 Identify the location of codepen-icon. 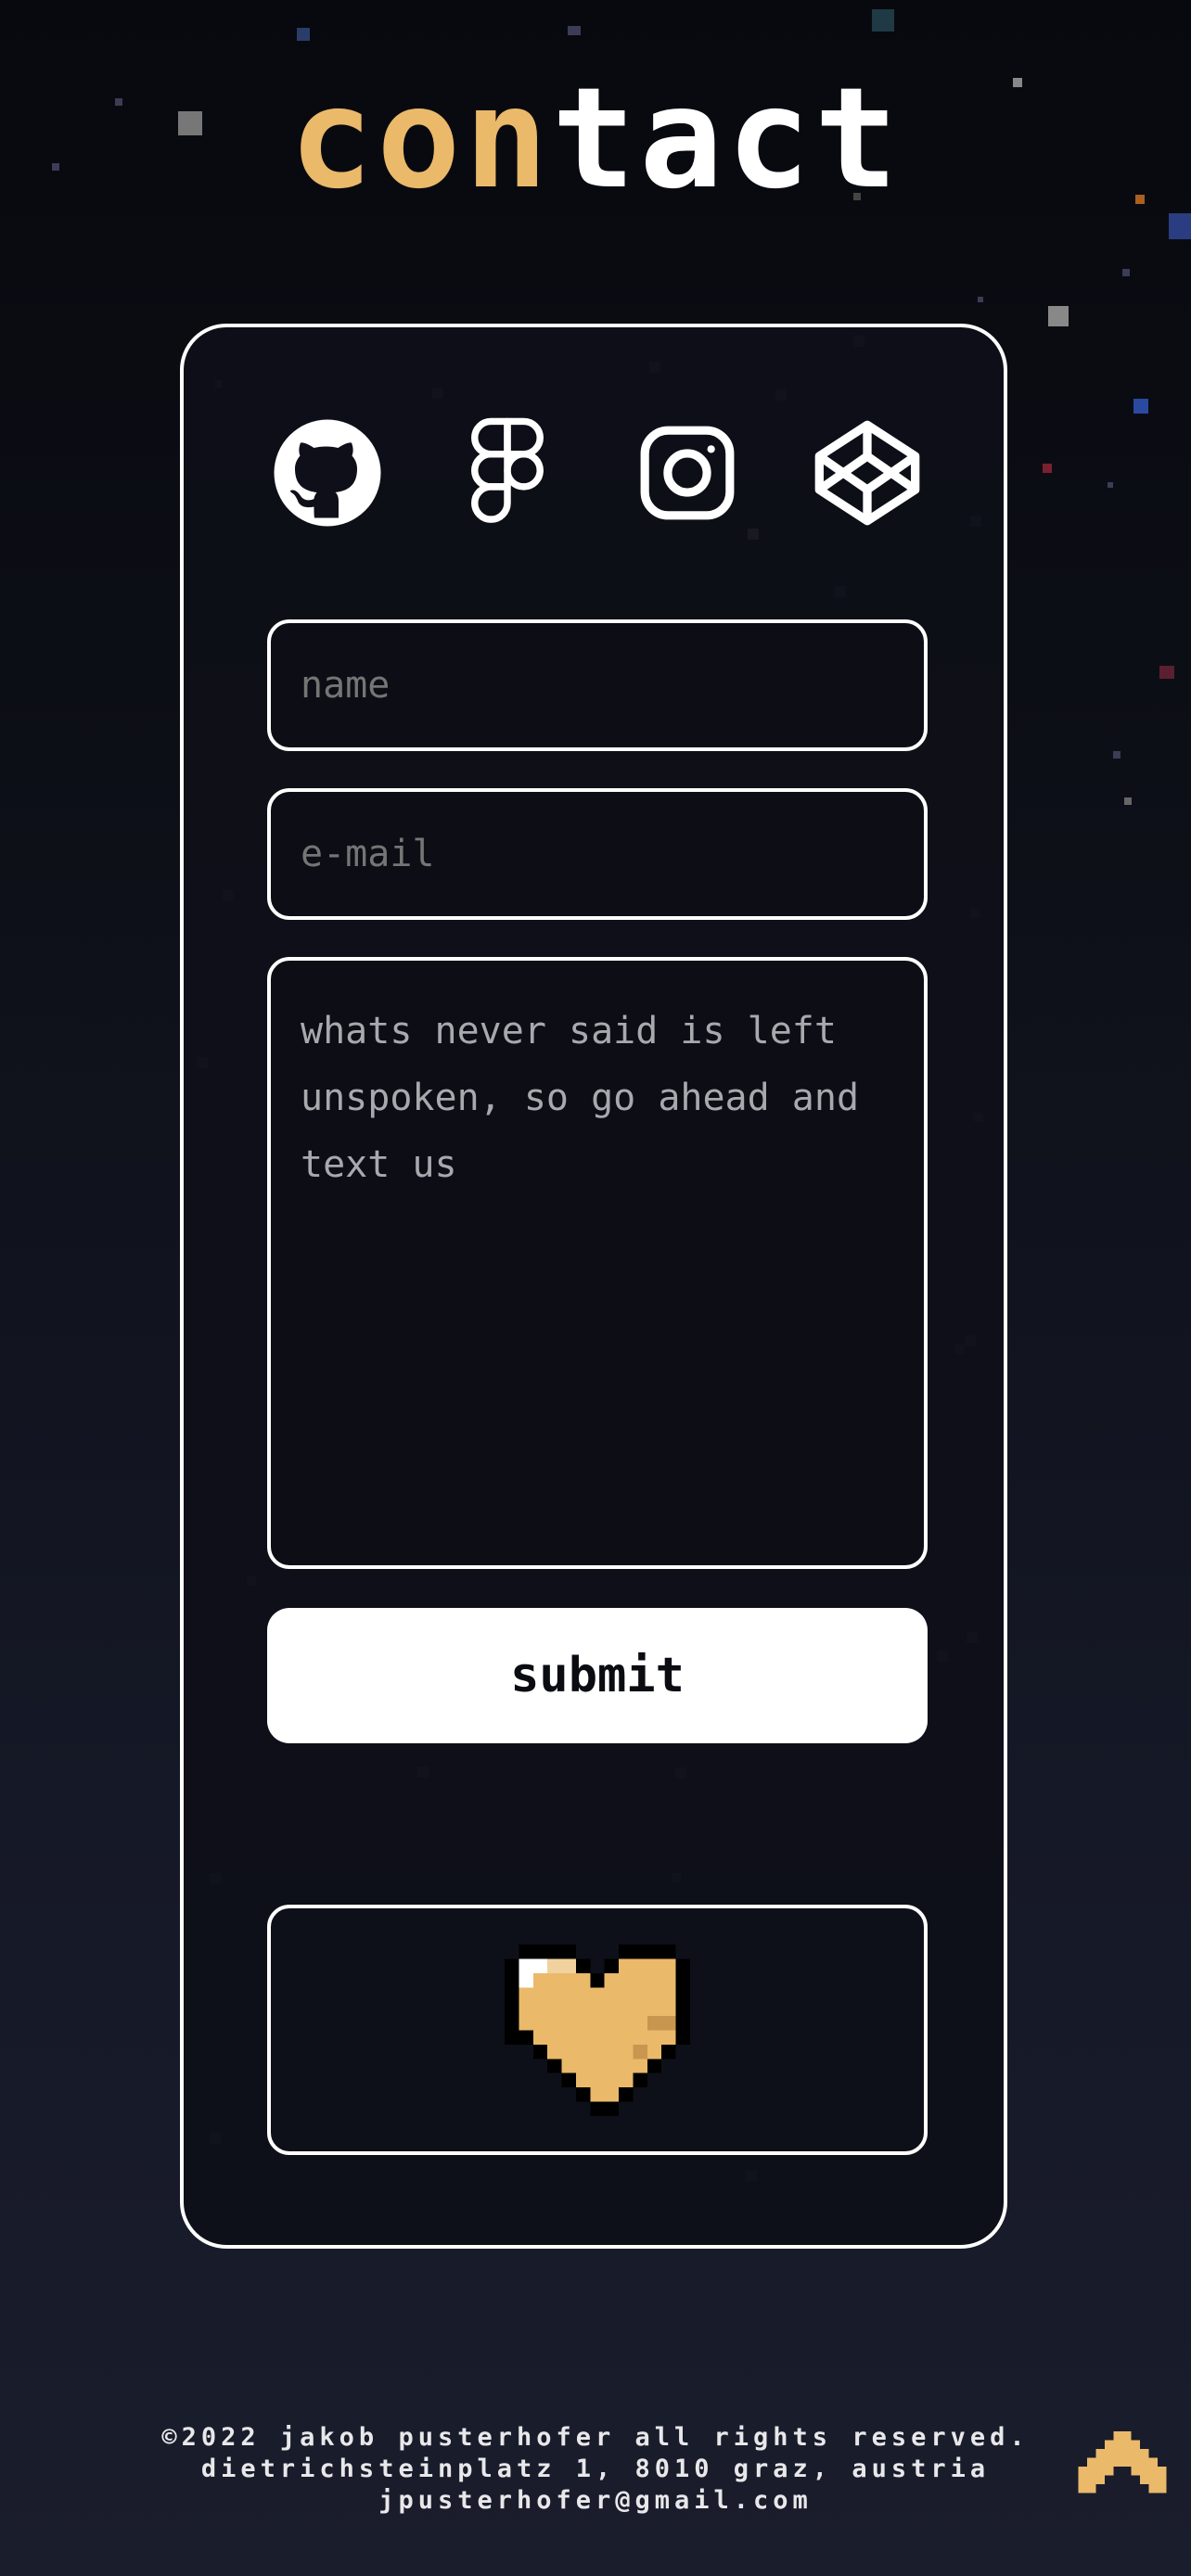
(867, 473).